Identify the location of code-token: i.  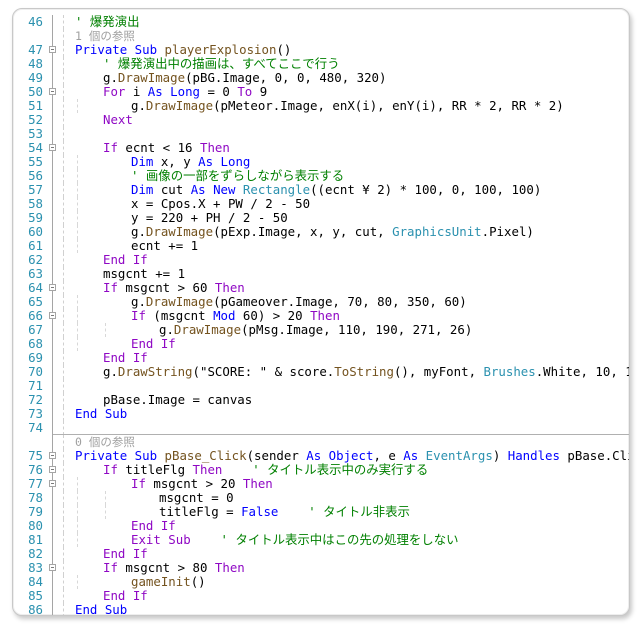
(136, 91).